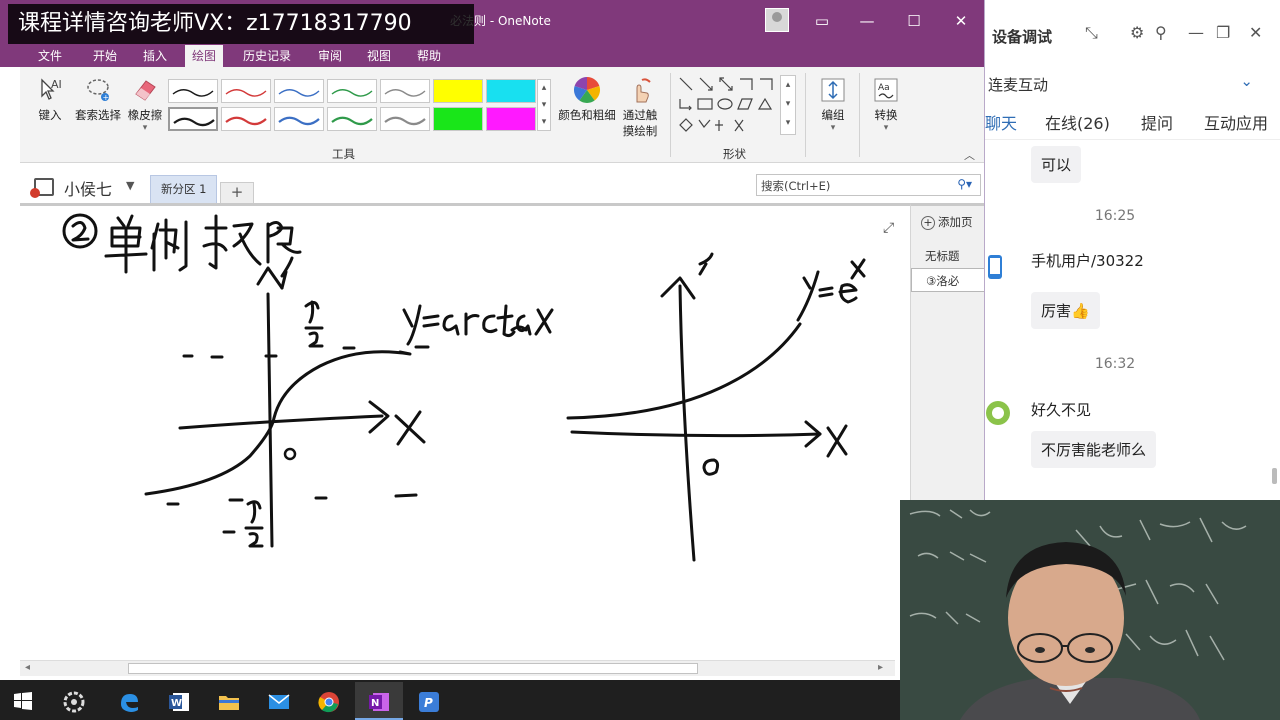 This screenshot has height=720, width=1280. What do you see at coordinates (193, 91) in the screenshot?
I see `pen-black-thin` at bounding box center [193, 91].